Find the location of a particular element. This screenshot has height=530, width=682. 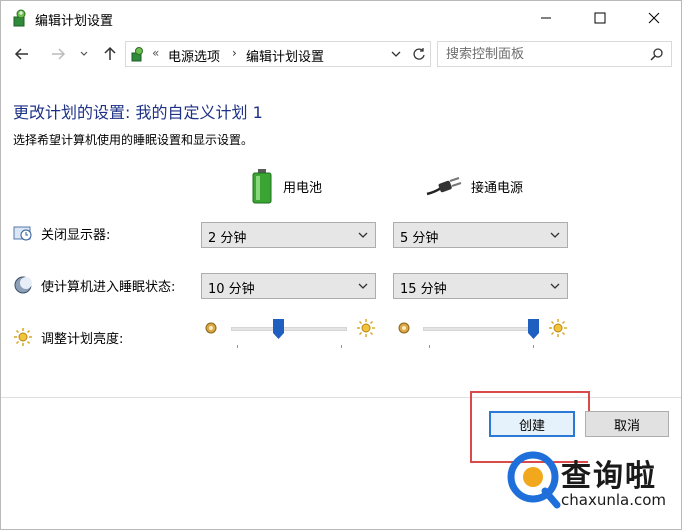

search-input is located at coordinates (541, 54).